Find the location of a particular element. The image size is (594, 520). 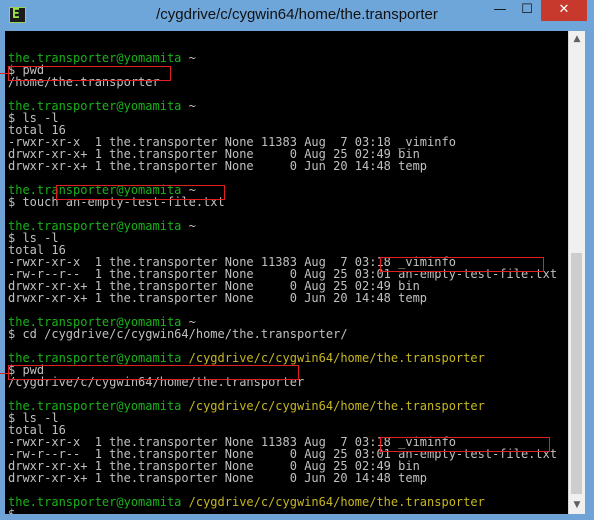

line-text: $ is located at coordinates (12, 510).